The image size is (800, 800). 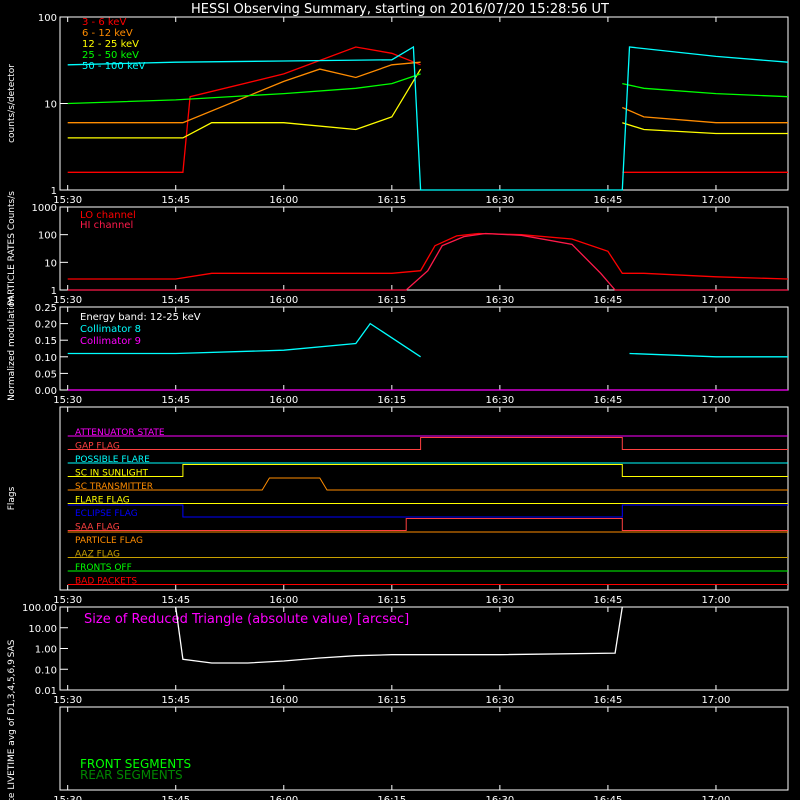 I want to click on y-tick-label: 0.25, so click(x=46, y=308).